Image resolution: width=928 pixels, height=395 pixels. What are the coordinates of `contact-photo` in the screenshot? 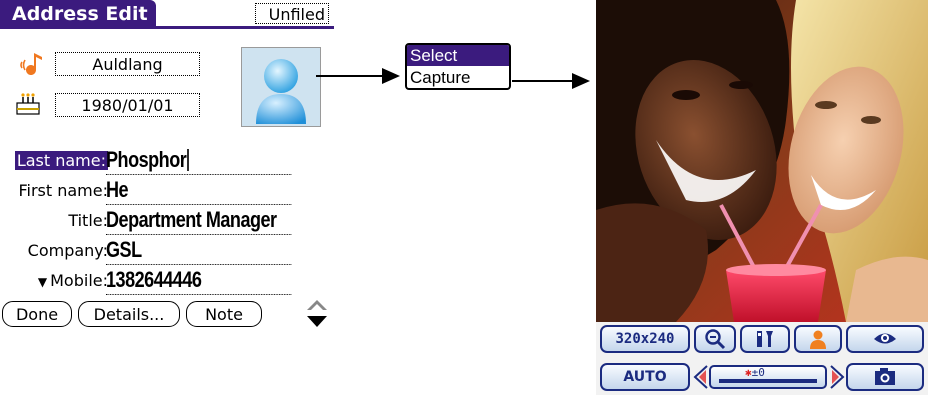 It's located at (281, 87).